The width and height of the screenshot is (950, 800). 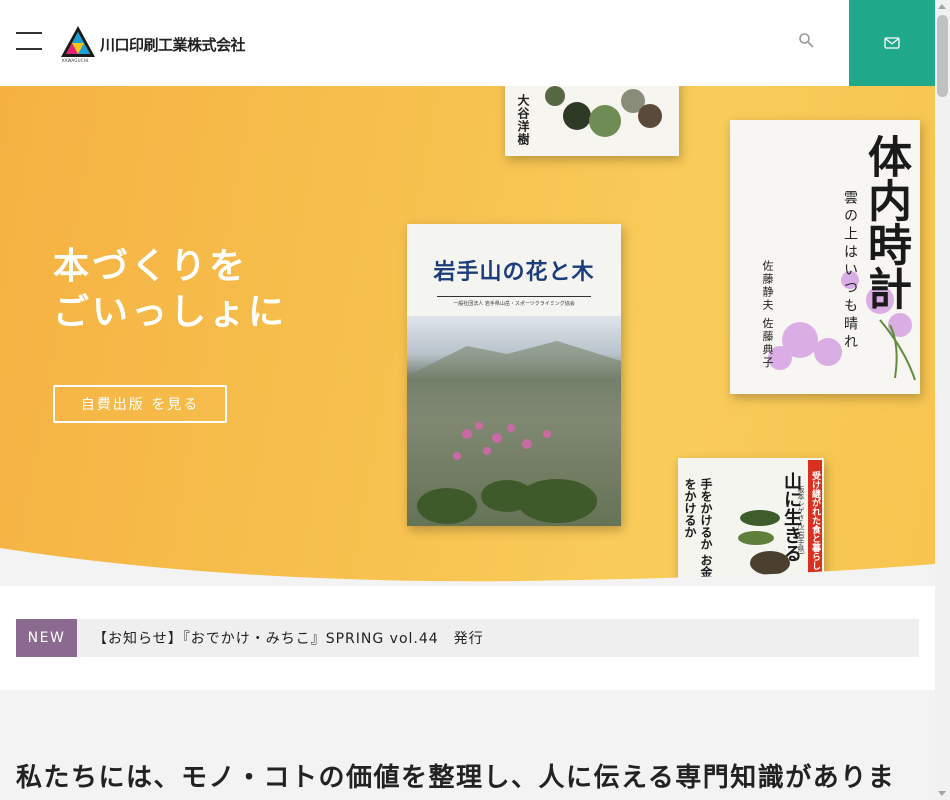 What do you see at coordinates (46, 638) in the screenshot?
I see `new-badge: NEW` at bounding box center [46, 638].